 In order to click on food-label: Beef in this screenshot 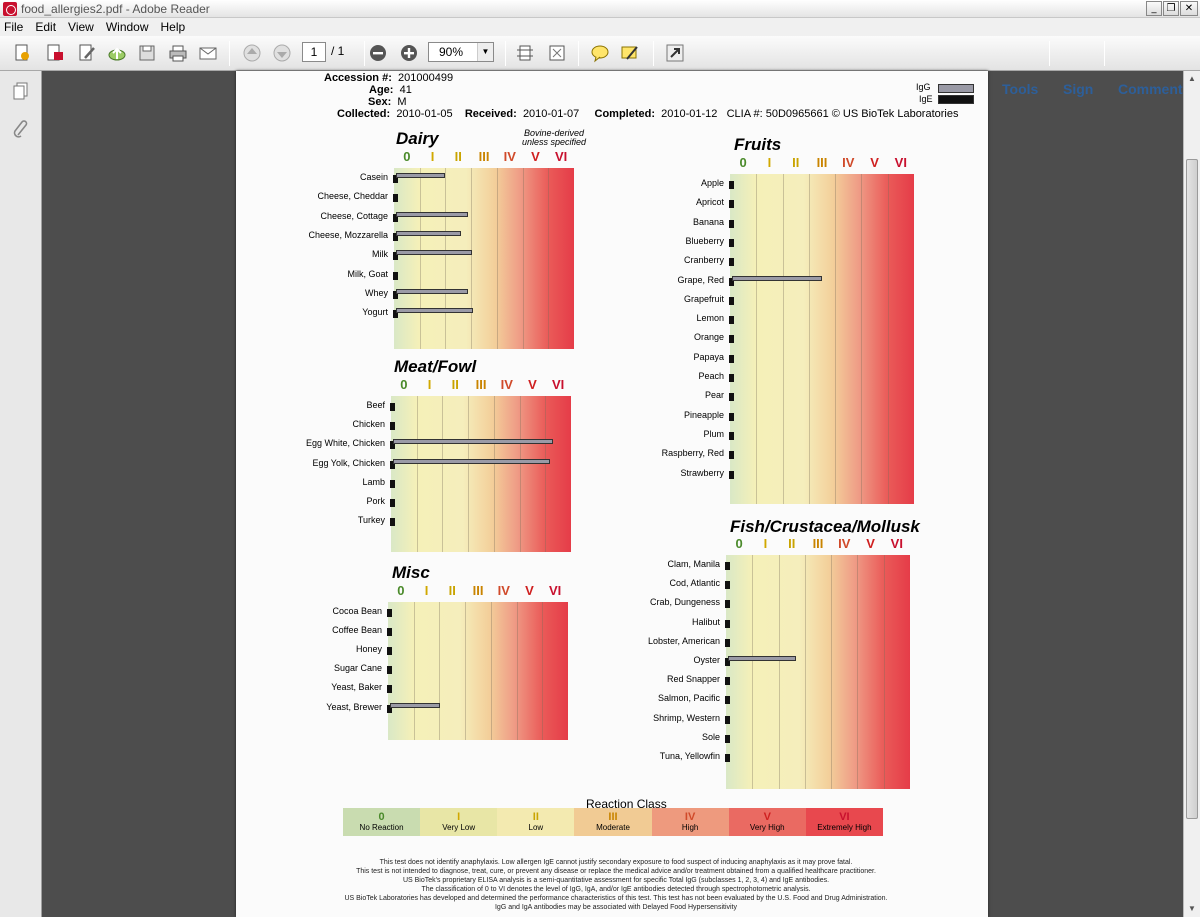, I will do `click(375, 405)`.